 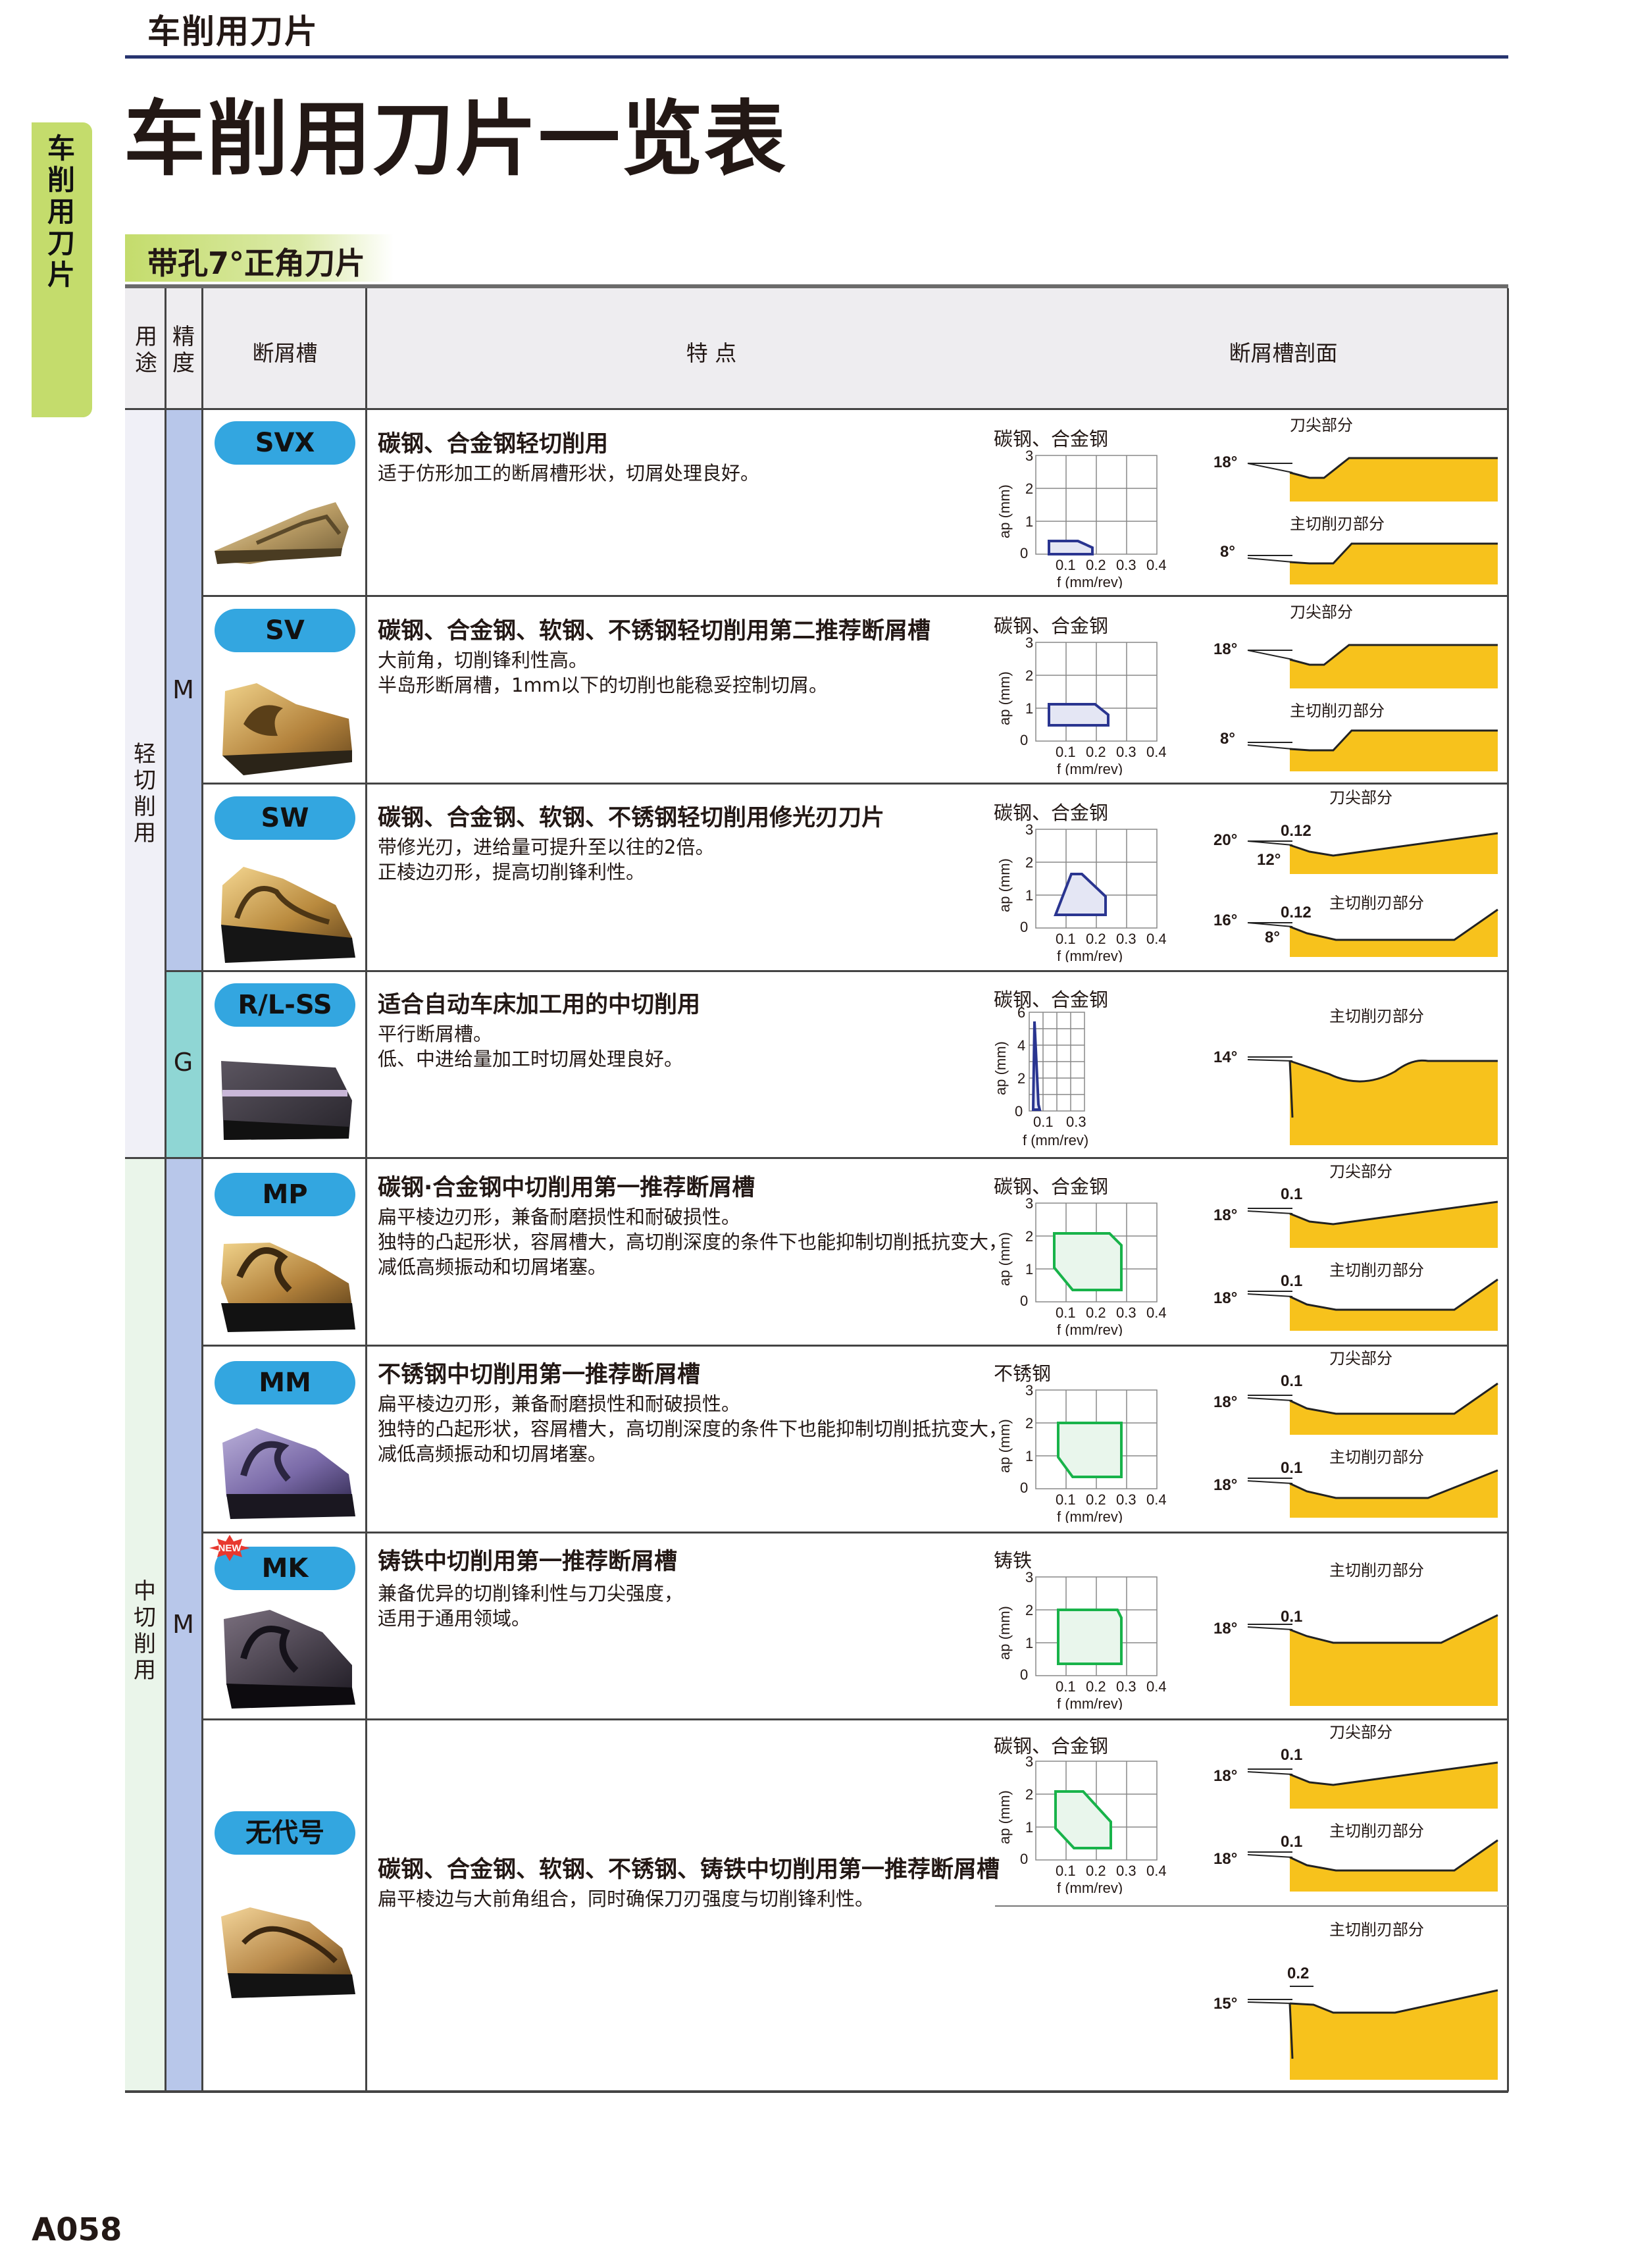 What do you see at coordinates (539, 1005) in the screenshot?
I see `feature-title-rl-ss: 适合自动车床加工用的中切削用` at bounding box center [539, 1005].